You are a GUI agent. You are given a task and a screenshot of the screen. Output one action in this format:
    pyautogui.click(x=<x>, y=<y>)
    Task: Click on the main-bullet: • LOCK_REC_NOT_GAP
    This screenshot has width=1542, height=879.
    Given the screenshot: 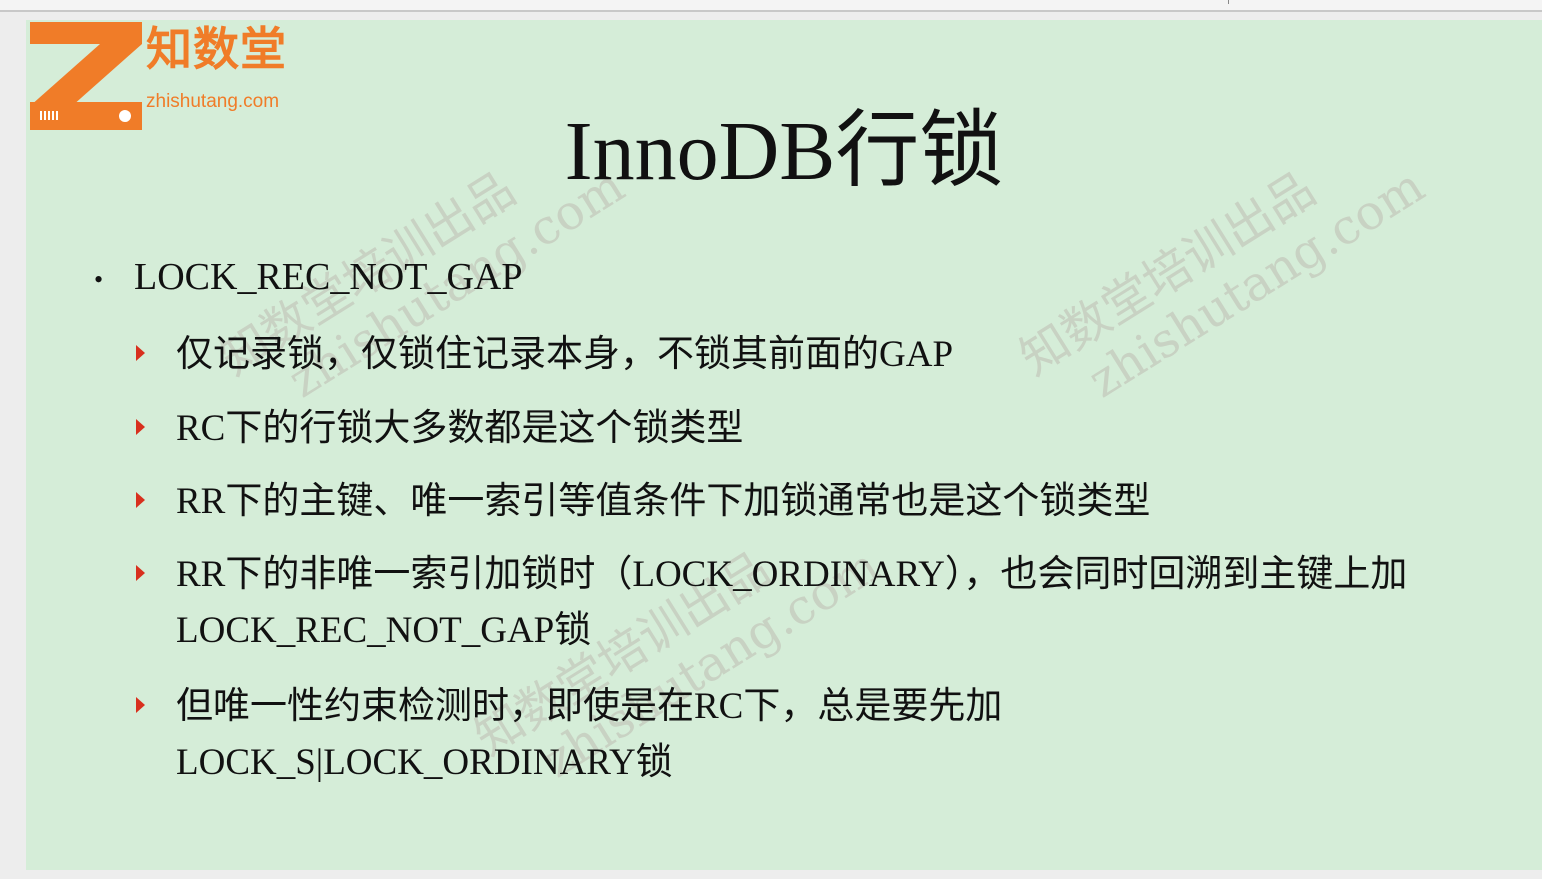 What is the action you would take?
    pyautogui.click(x=308, y=277)
    